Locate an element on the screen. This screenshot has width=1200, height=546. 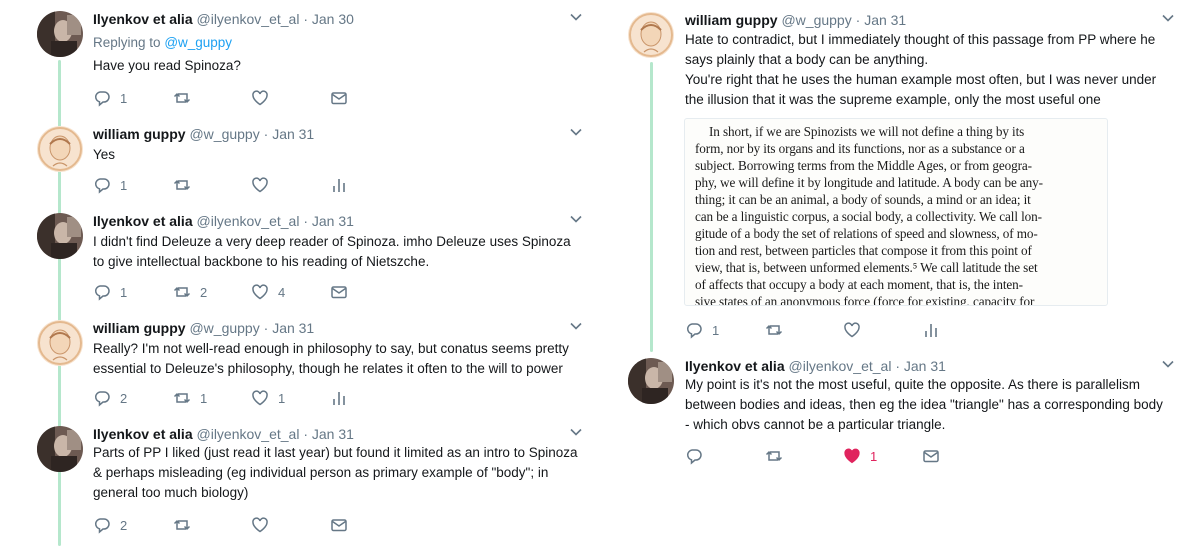
retweet-button: 2 is located at coordinates (190, 292).